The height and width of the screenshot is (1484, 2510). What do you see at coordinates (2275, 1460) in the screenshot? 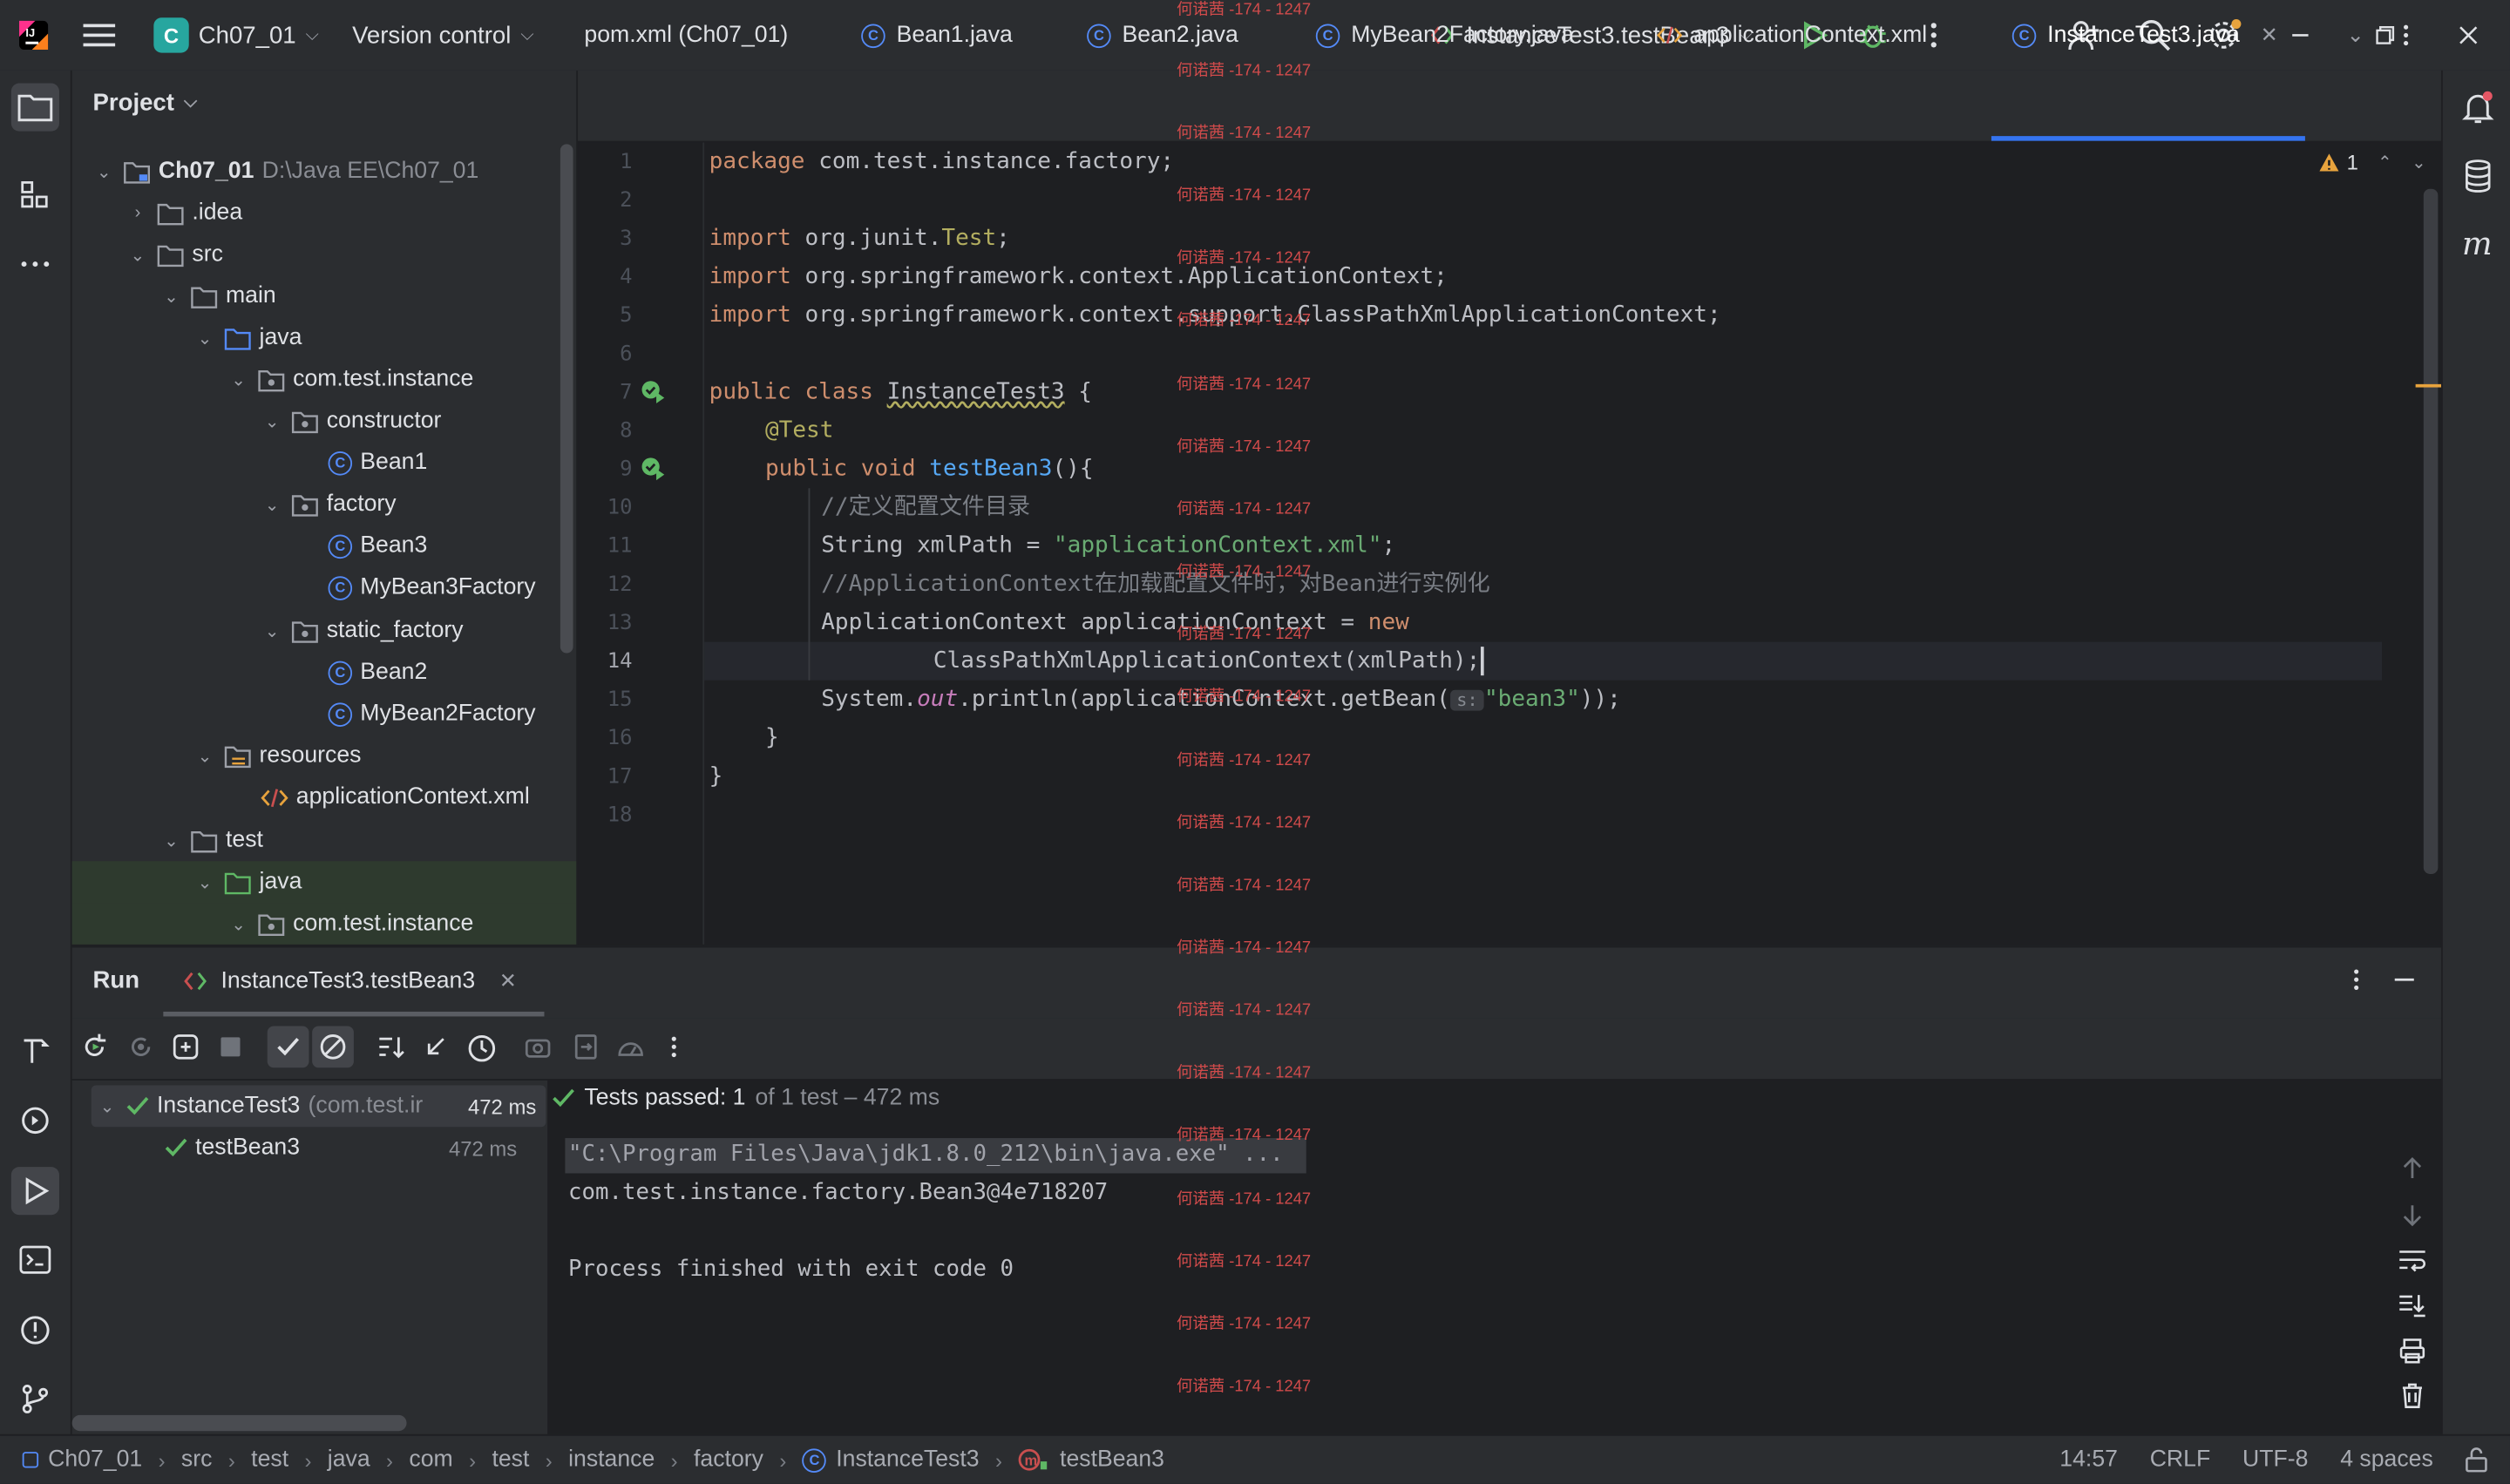
I see `file-encoding: UTF-8` at bounding box center [2275, 1460].